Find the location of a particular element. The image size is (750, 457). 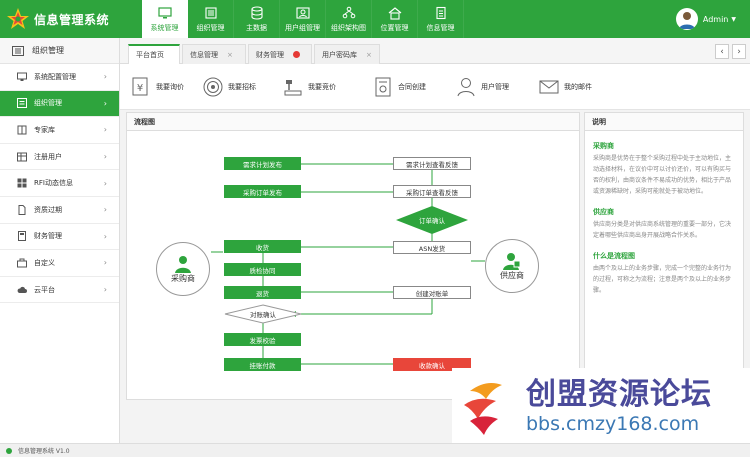

help-heading: 什么是流程图 is located at coordinates (614, 256).